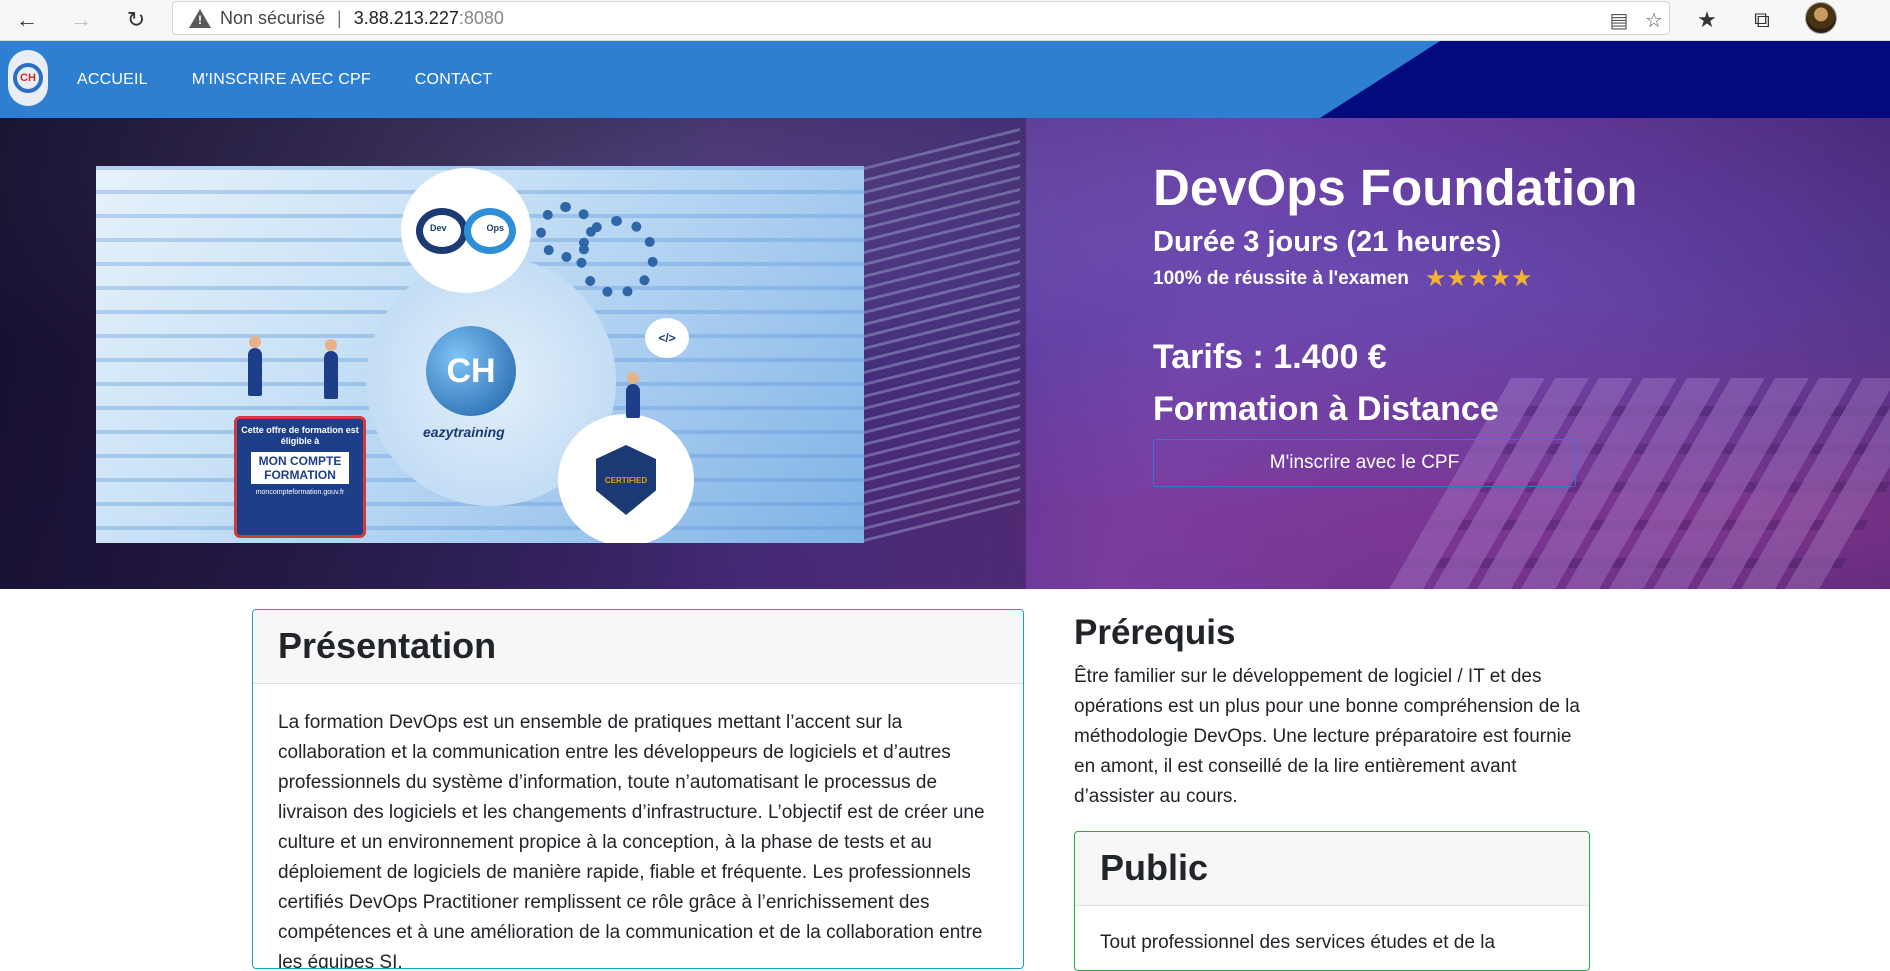 This screenshot has width=1890, height=971. Describe the element at coordinates (667, 338) in the screenshot. I see `code-bubble-icon: </>` at that location.